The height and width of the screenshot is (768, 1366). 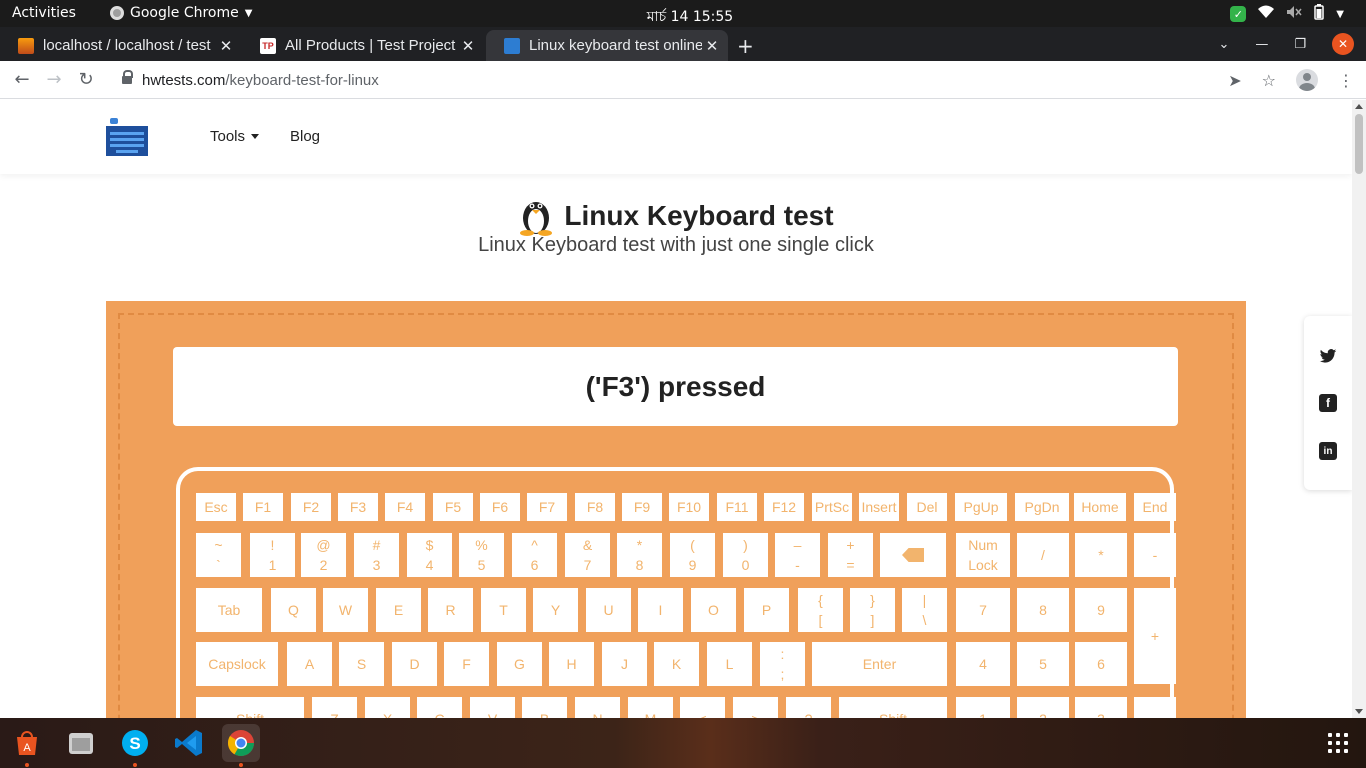 I want to click on vscode-icon, so click(x=189, y=743).